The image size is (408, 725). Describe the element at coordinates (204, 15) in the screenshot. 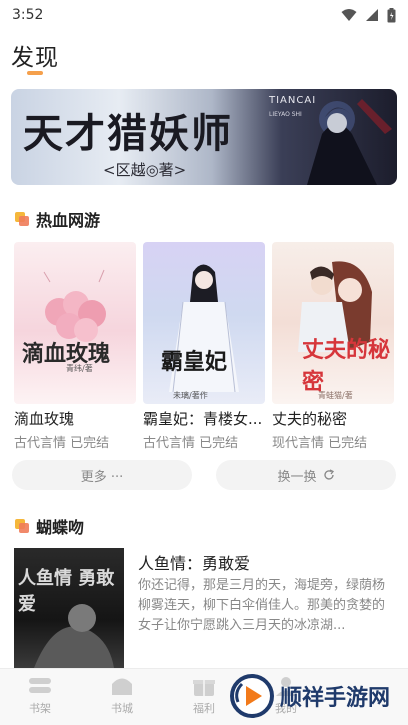

I see `status-bar: 3:52` at that location.